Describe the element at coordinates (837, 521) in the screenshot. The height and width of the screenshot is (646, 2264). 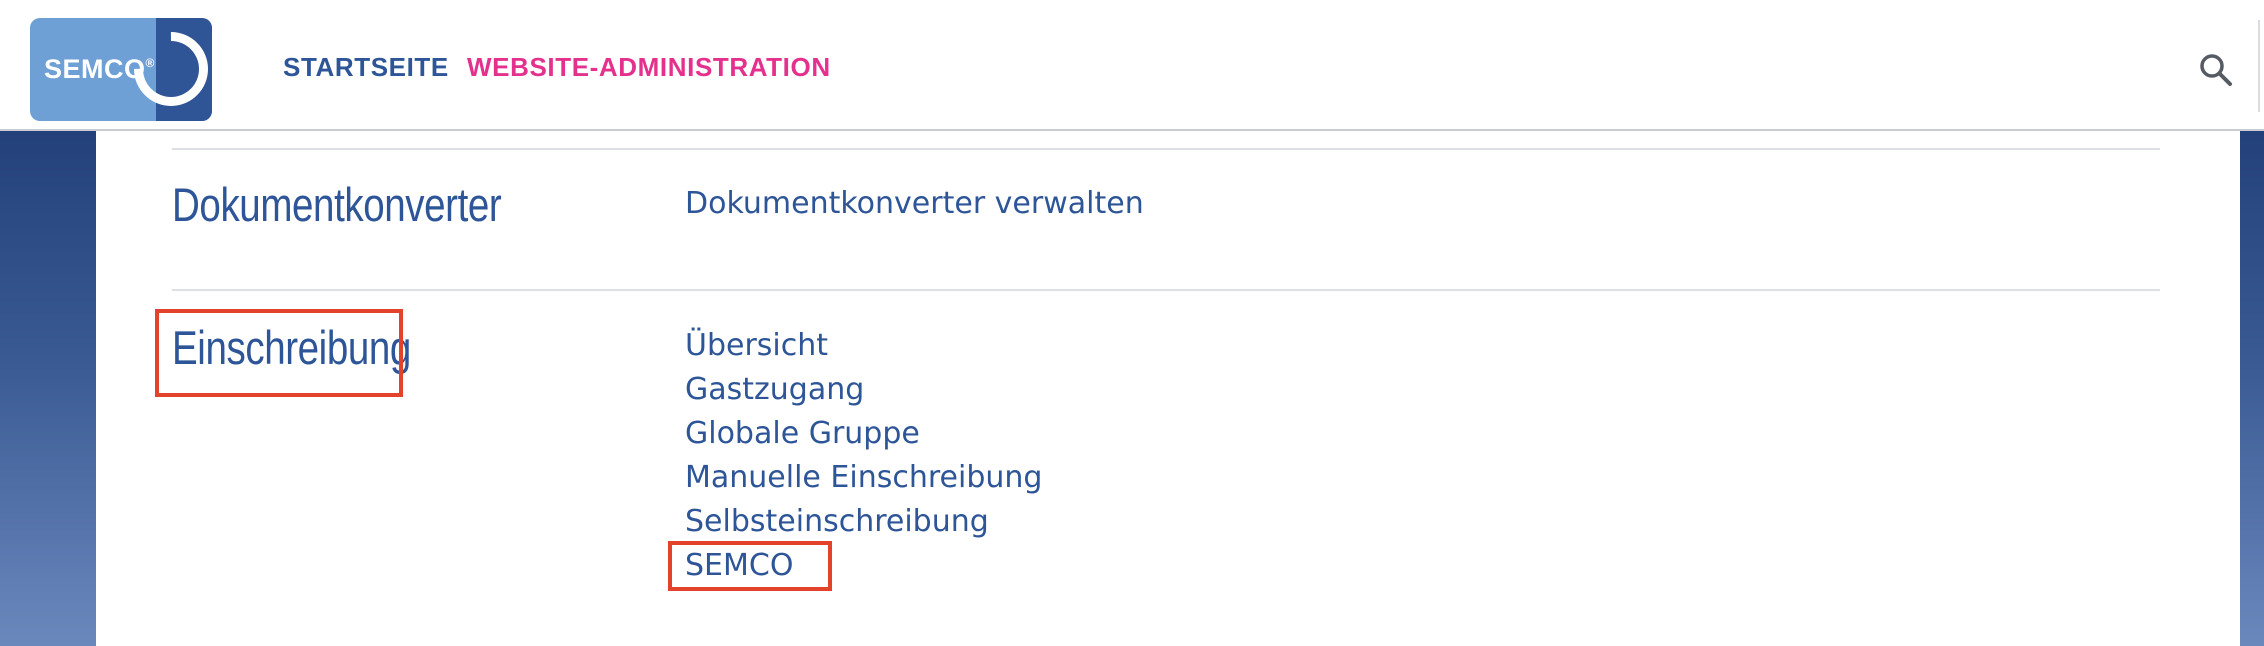
I see `link-selbsteinschreibung: Selbsteinschreibung` at that location.